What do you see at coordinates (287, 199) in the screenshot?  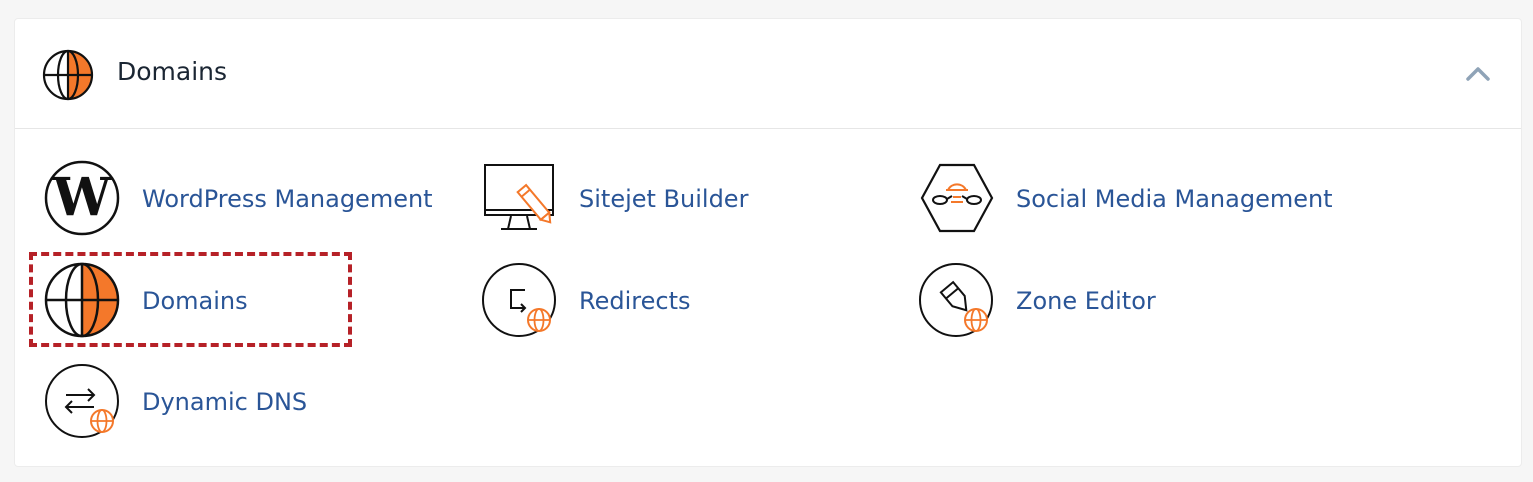 I see `item-label: WordPress Management` at bounding box center [287, 199].